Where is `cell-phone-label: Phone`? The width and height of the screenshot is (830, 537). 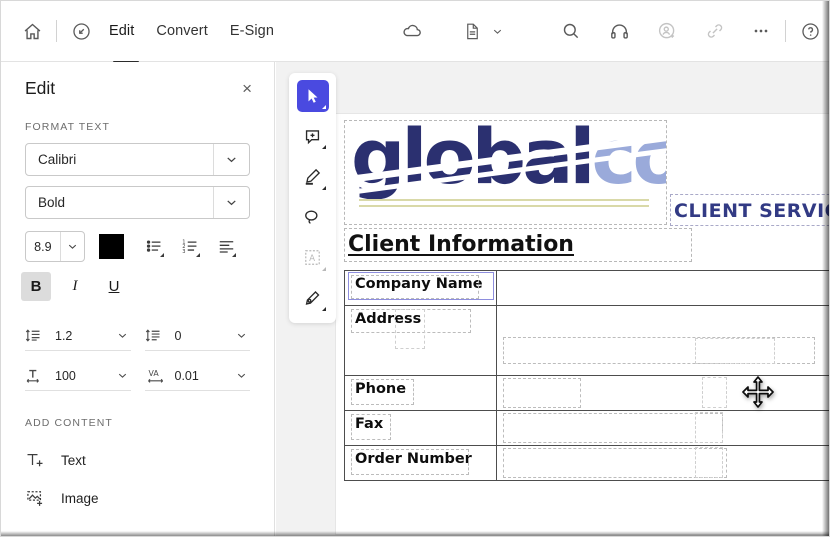 cell-phone-label: Phone is located at coordinates (420, 393).